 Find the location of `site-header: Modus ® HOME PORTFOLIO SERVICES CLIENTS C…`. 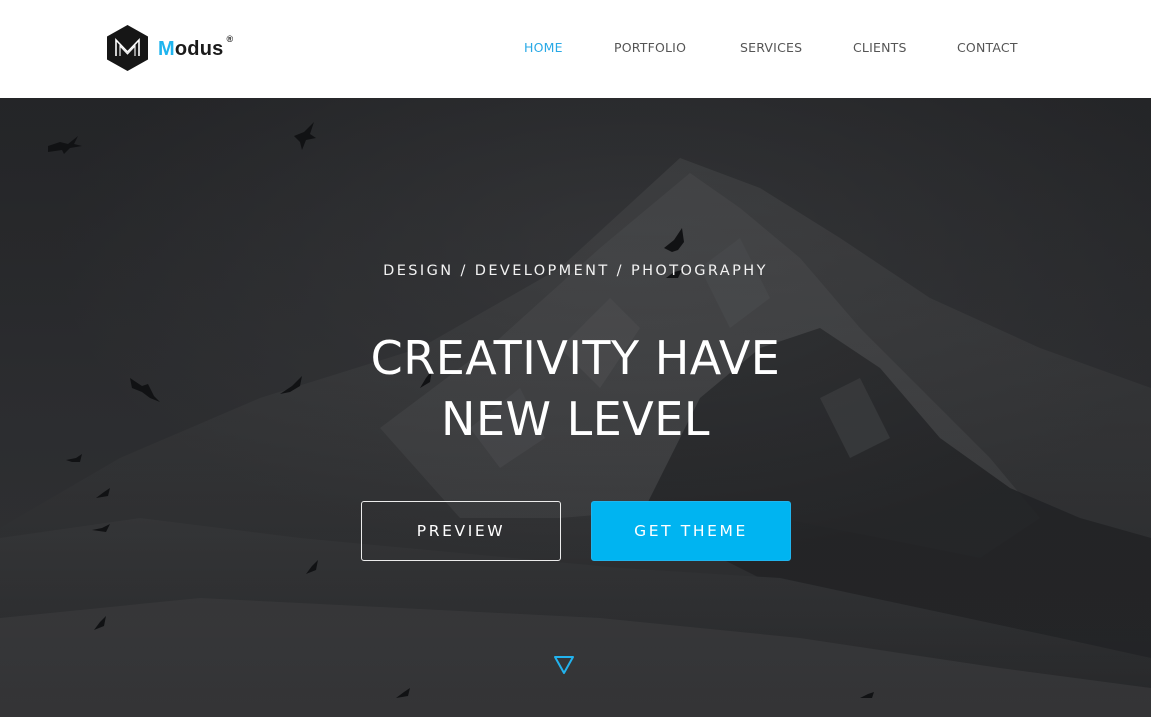

site-header: Modus ® HOME PORTFOLIO SERVICES CLIENTS C… is located at coordinates (575, 49).